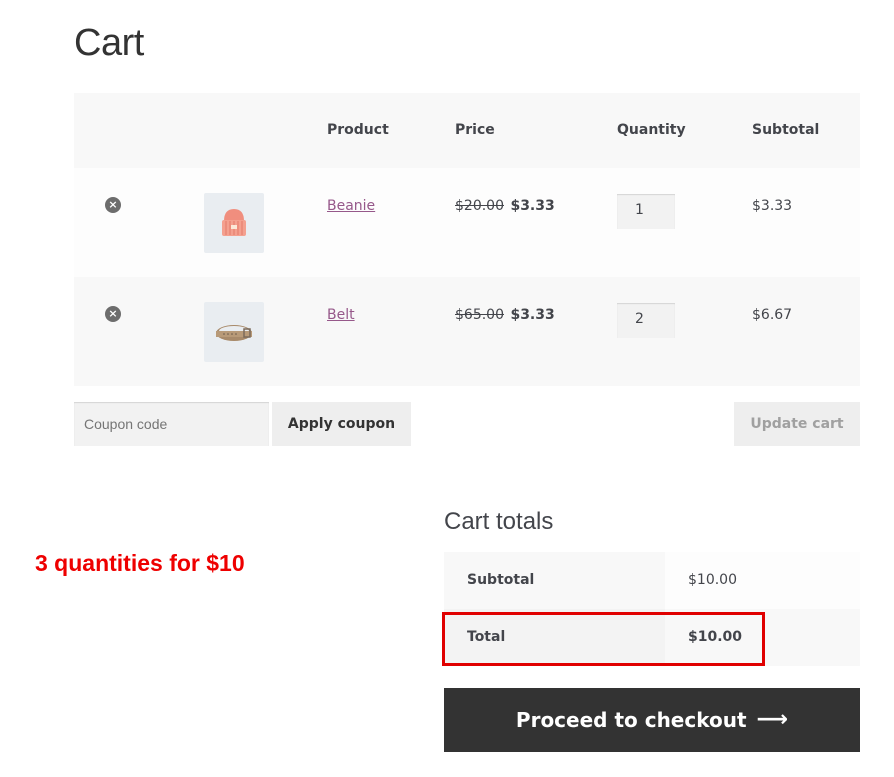  I want to click on header-price: Price, so click(475, 130).